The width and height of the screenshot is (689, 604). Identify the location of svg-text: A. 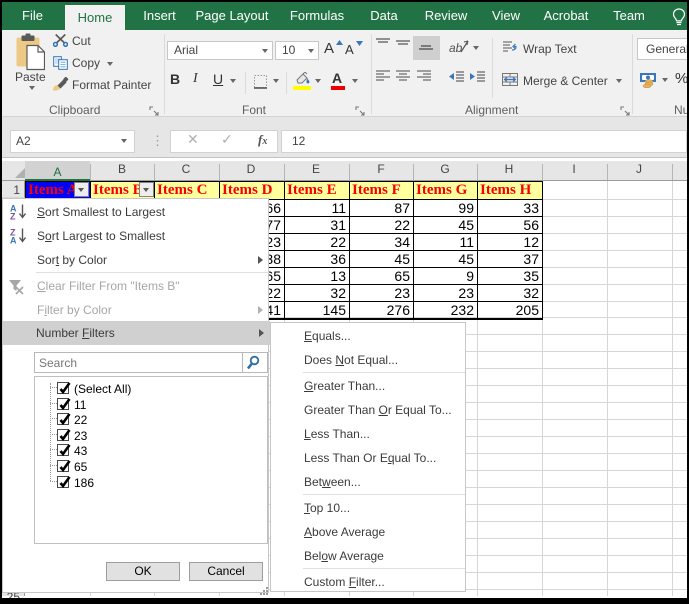
(13, 240).